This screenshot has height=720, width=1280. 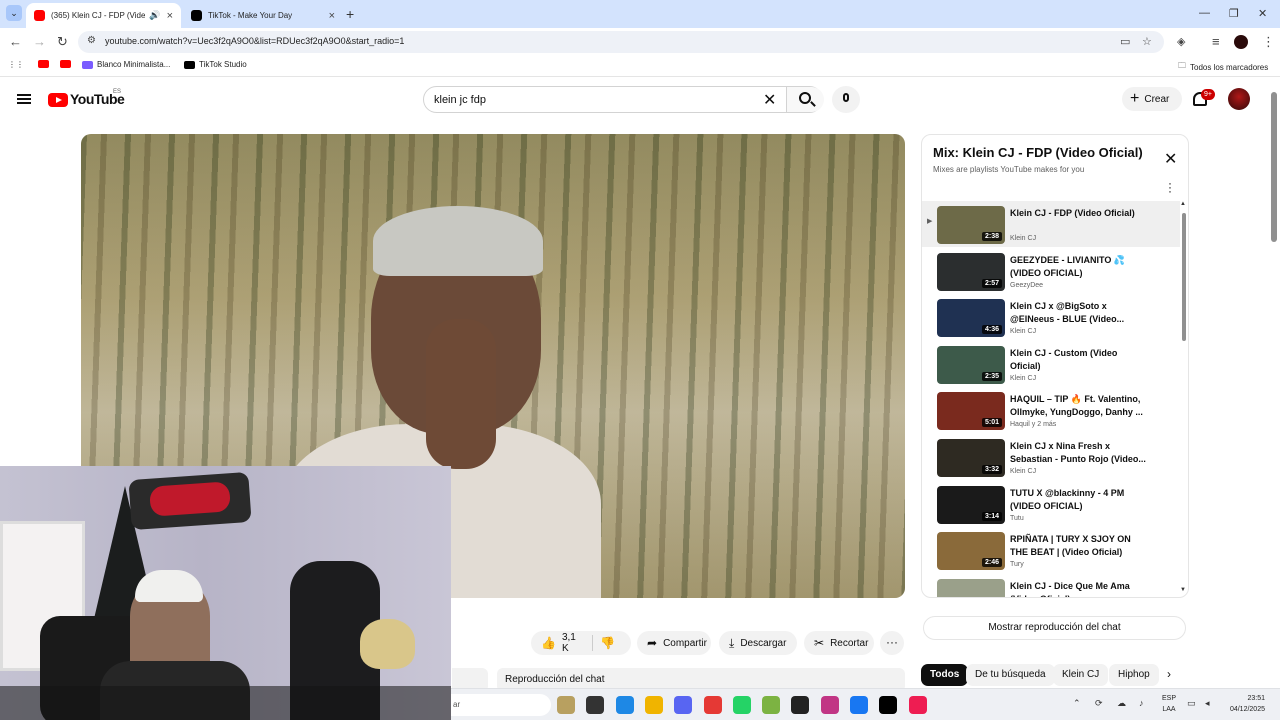 What do you see at coordinates (1169, 674) in the screenshot?
I see `chips-next-icon: ›` at bounding box center [1169, 674].